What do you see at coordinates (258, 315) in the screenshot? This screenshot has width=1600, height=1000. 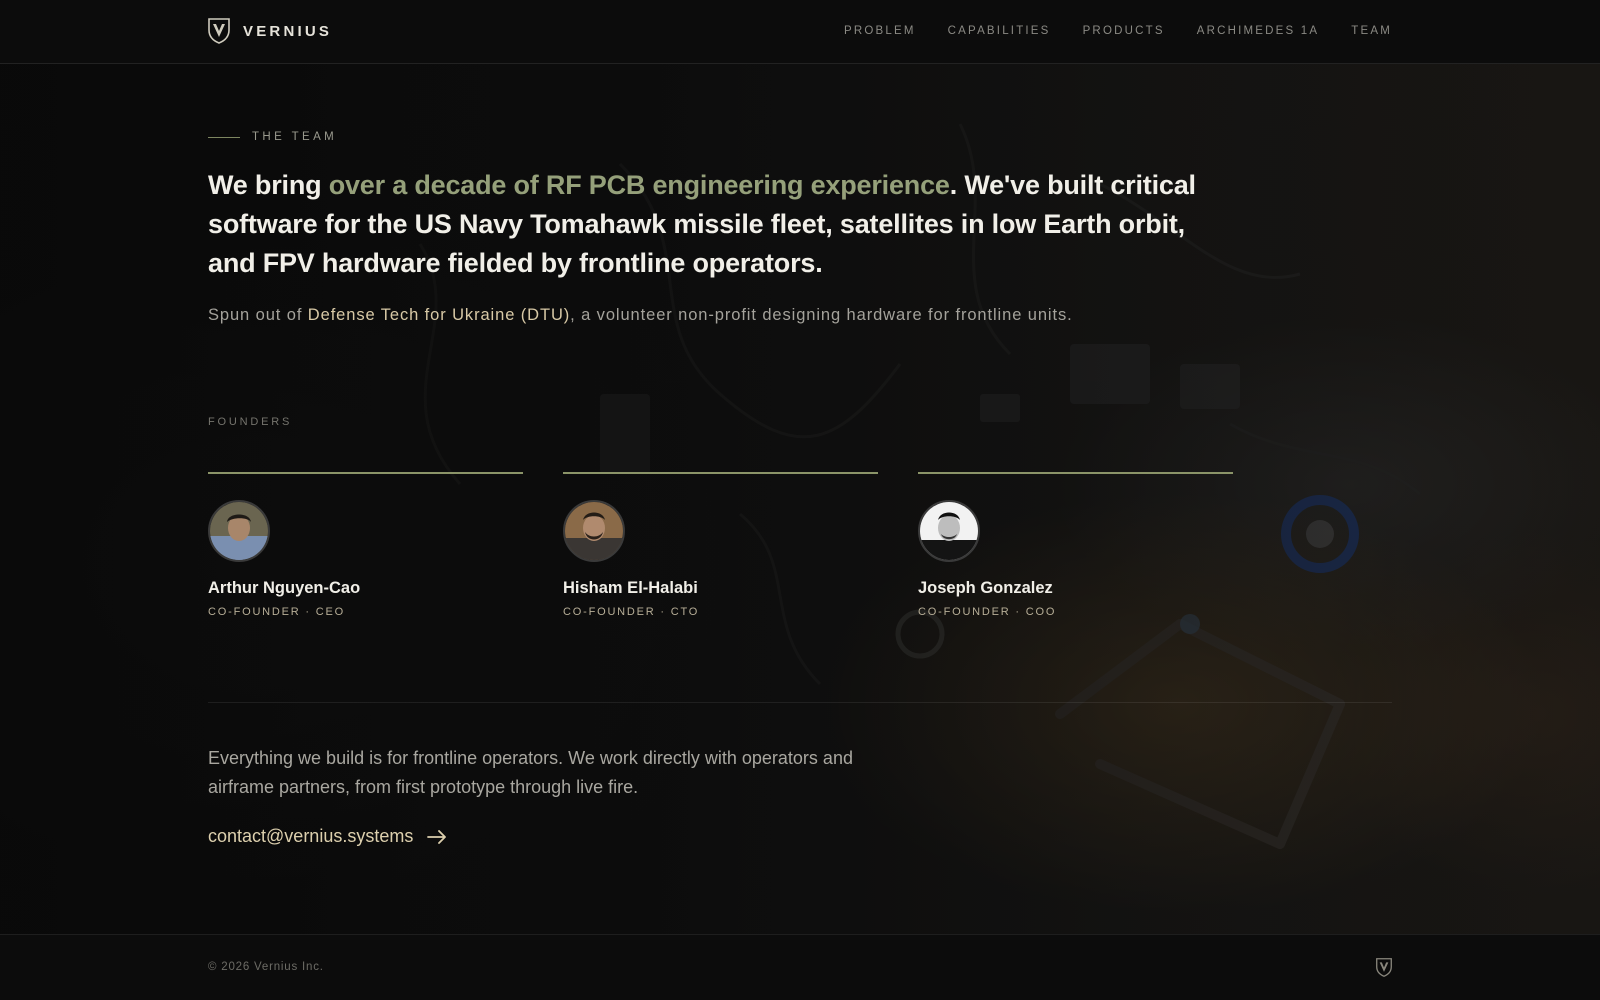 I see `subtitle-lead: Spun out of` at bounding box center [258, 315].